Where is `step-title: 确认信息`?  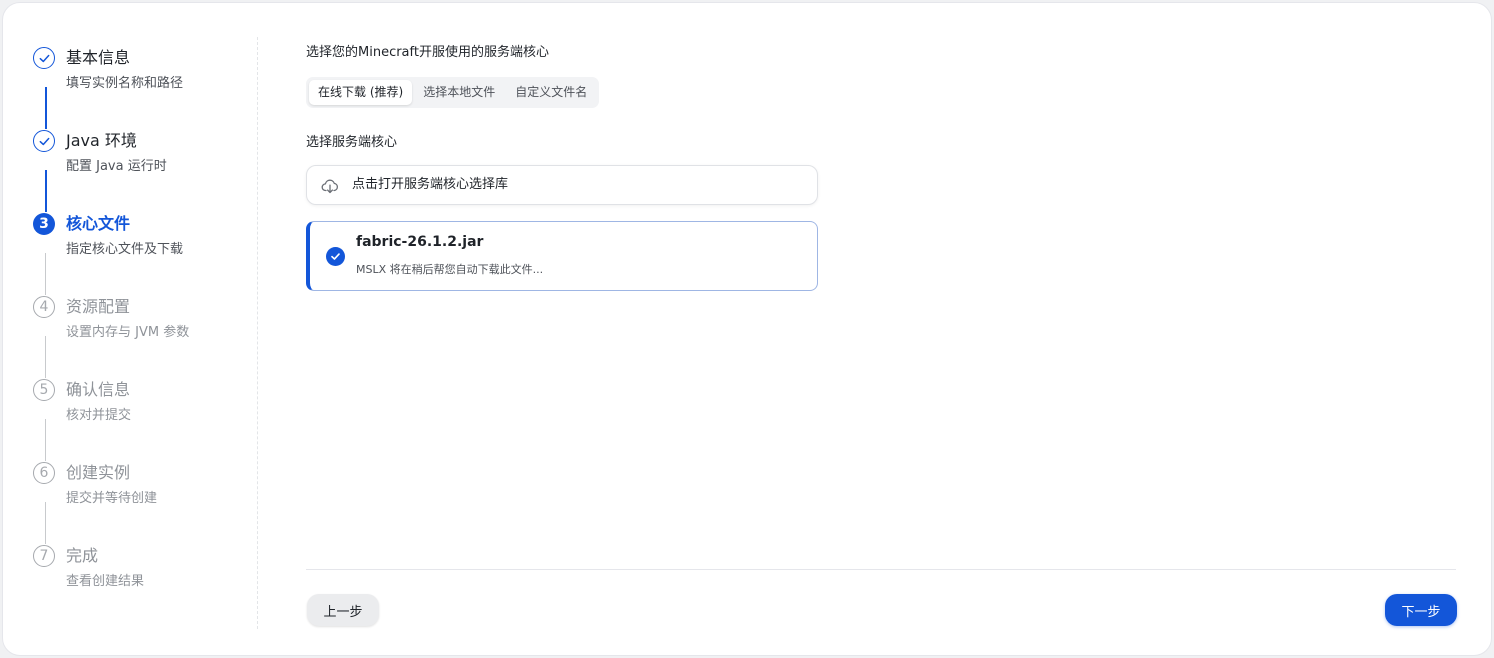
step-title: 确认信息 is located at coordinates (98, 389).